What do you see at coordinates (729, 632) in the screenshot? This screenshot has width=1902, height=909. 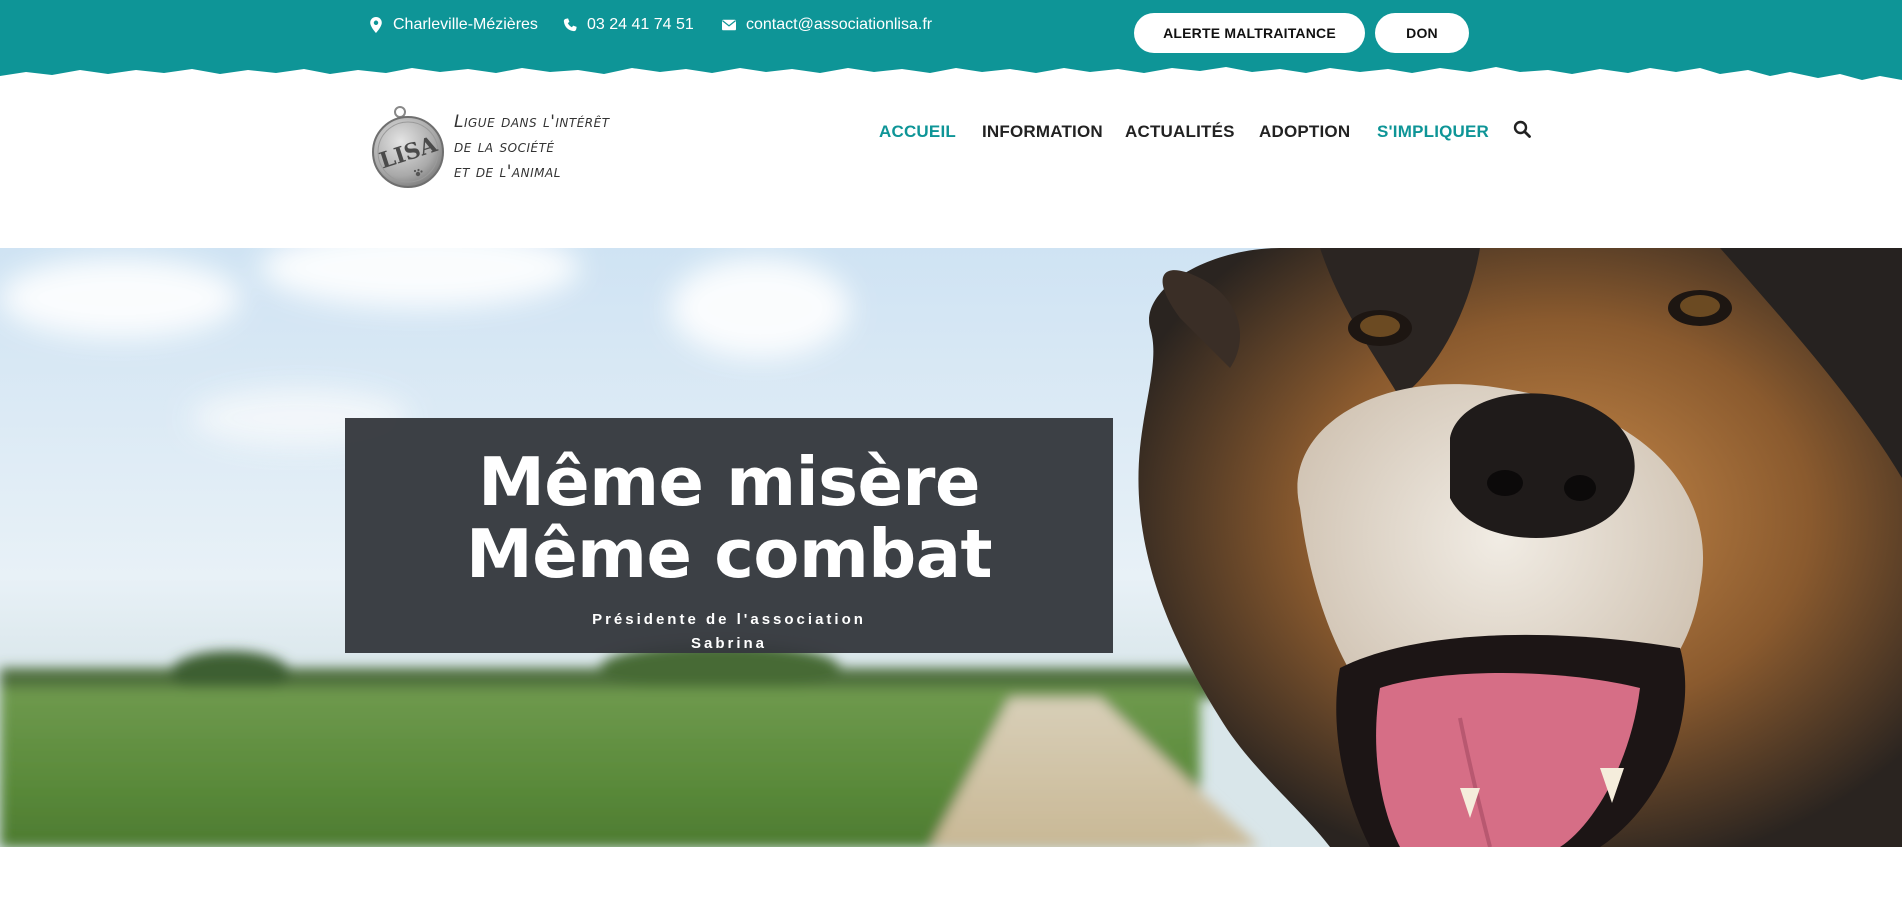 I see `hero-subtitle: Présidente de l'association Sabrina` at bounding box center [729, 632].